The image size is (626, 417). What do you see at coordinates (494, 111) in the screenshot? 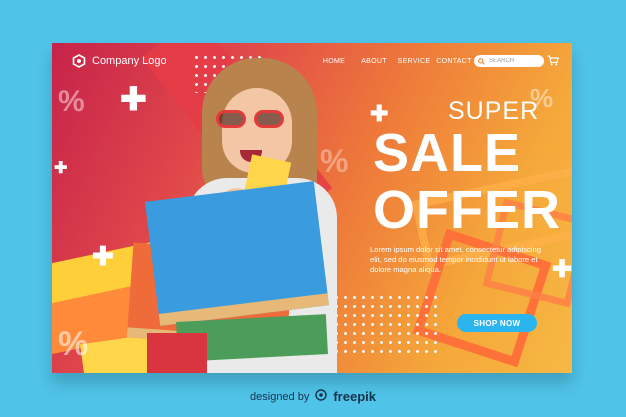
I see `headline-super: SUPER` at bounding box center [494, 111].